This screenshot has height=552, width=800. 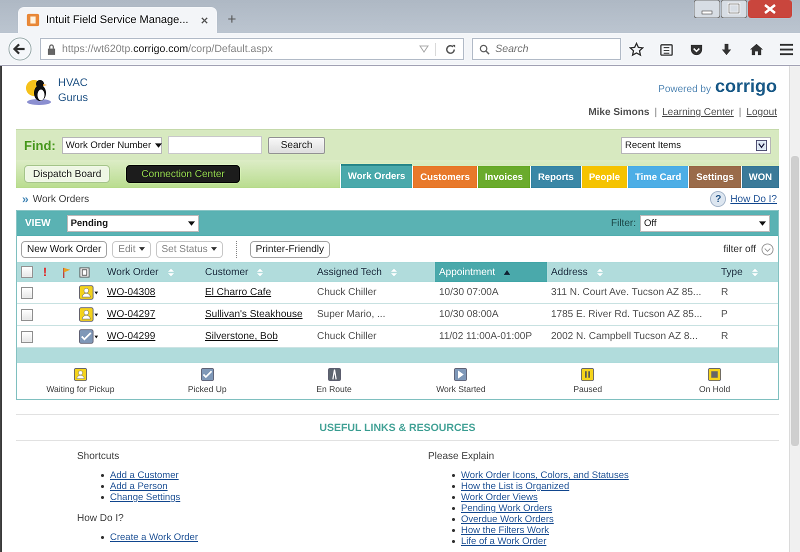 I want to click on help-icon: ?, so click(x=718, y=199).